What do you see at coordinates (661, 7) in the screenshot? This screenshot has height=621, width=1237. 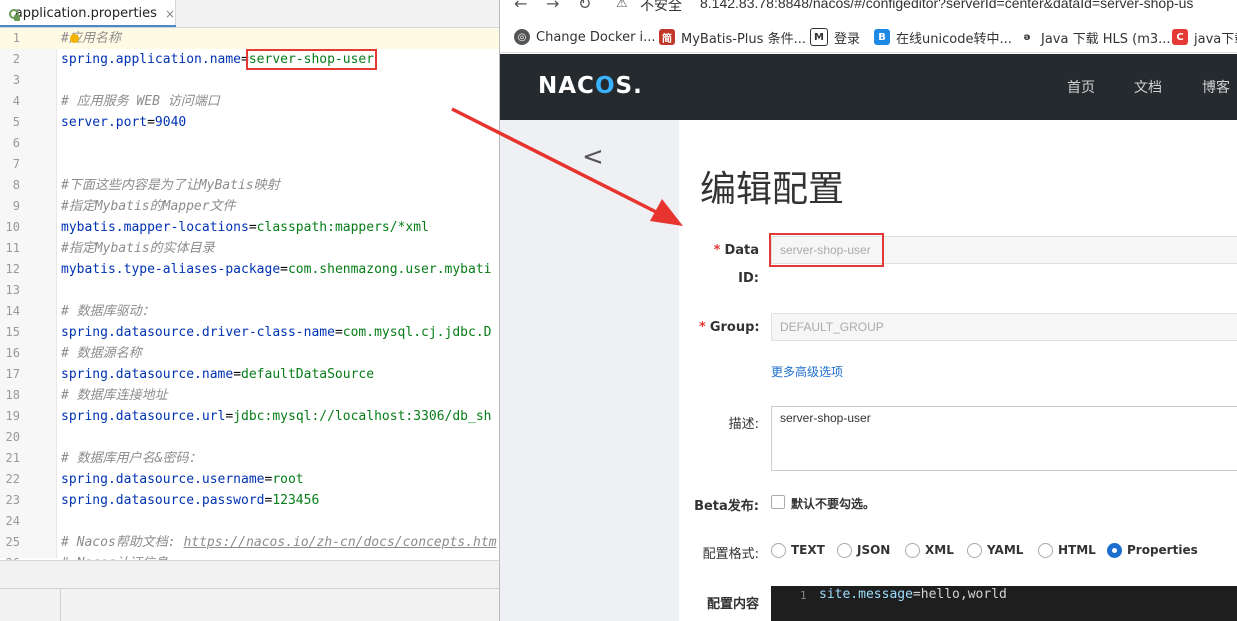 I see `security-label: 不安全` at bounding box center [661, 7].